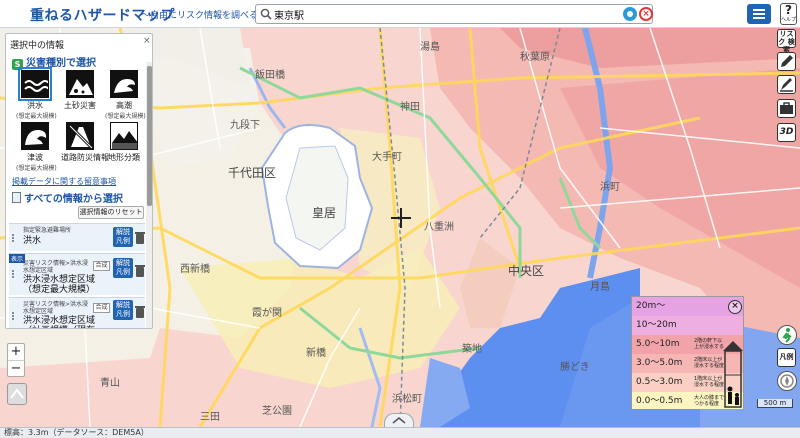  Describe the element at coordinates (401, 218) in the screenshot. I see `map-center-crosshair` at that location.